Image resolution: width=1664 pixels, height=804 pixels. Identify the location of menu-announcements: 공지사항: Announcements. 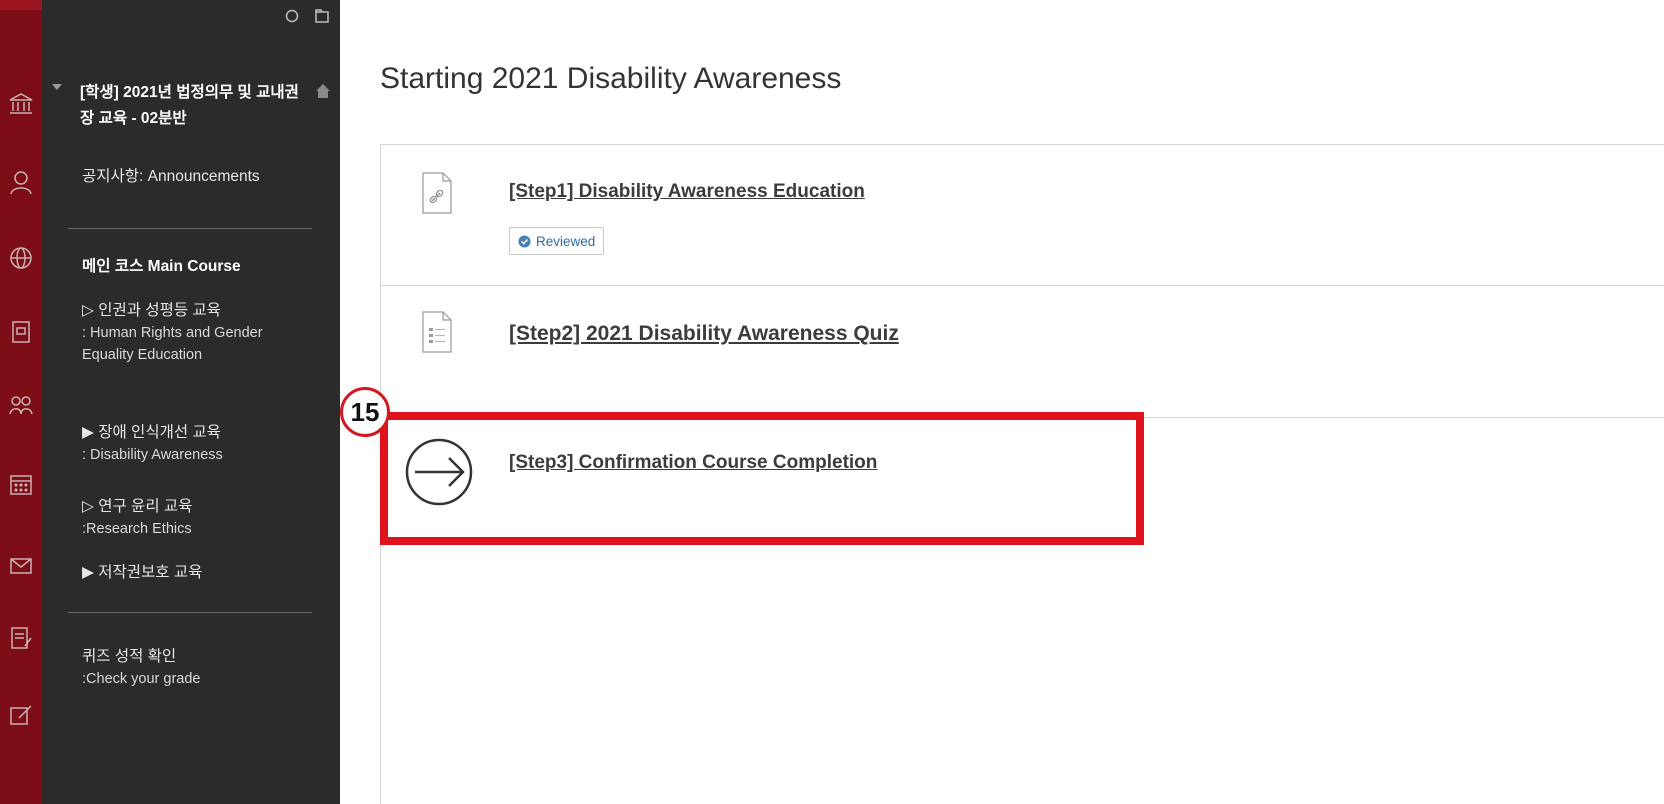
(202, 177).